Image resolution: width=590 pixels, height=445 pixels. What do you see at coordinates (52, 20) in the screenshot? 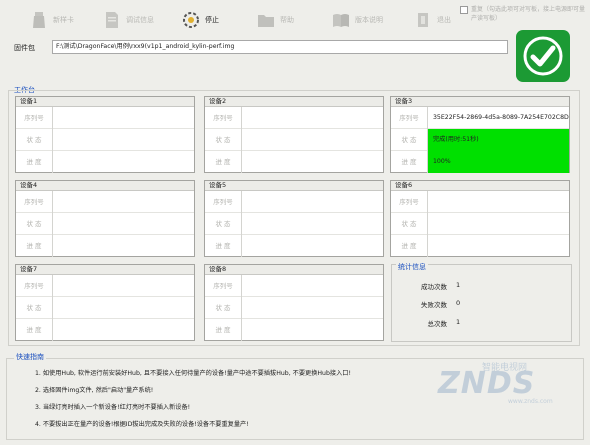
I see `new-card-button: 新样卡` at bounding box center [52, 20].